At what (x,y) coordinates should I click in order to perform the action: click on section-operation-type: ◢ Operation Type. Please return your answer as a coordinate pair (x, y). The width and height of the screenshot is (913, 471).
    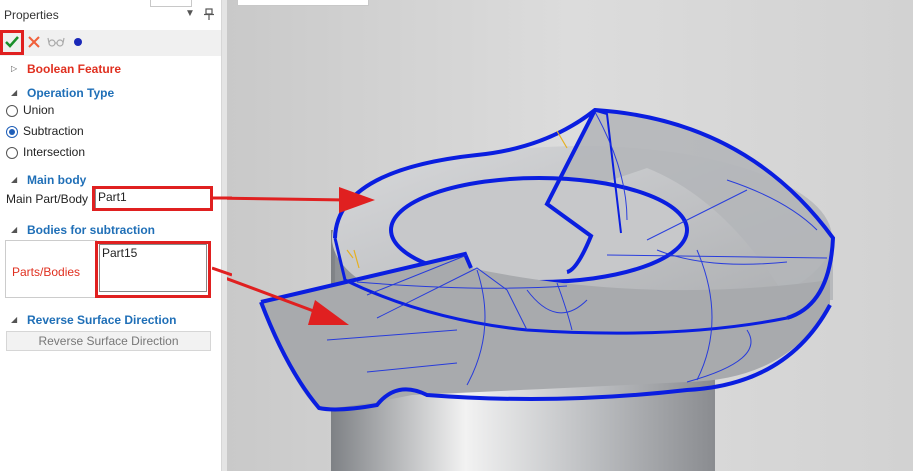
    Looking at the image, I should click on (110, 94).